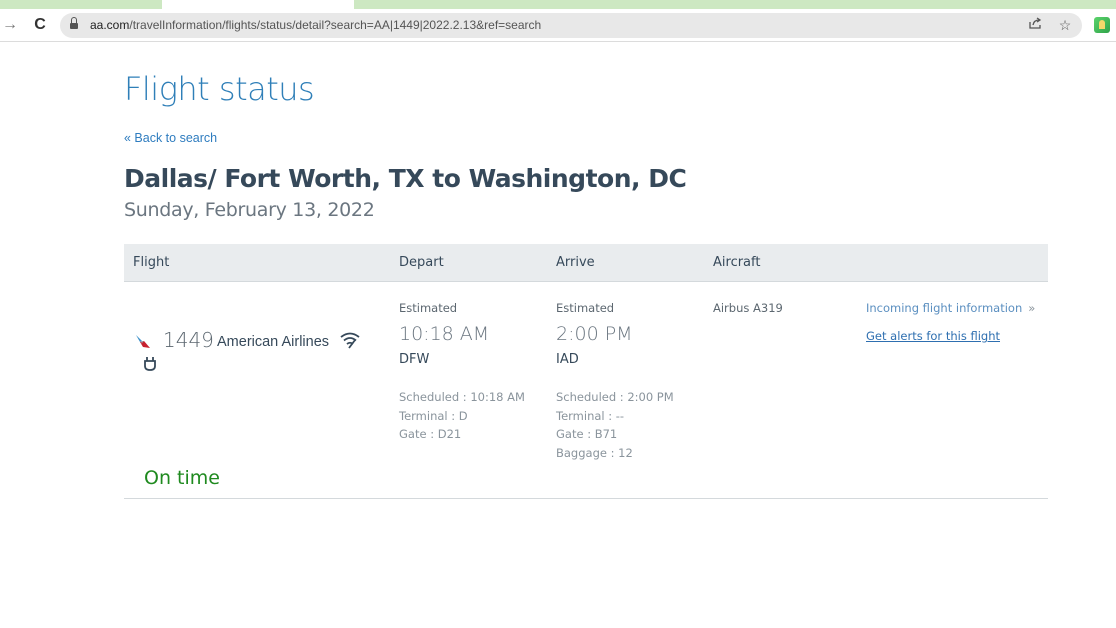  What do you see at coordinates (1032, 308) in the screenshot?
I see `double-chevron-right-icon: »` at bounding box center [1032, 308].